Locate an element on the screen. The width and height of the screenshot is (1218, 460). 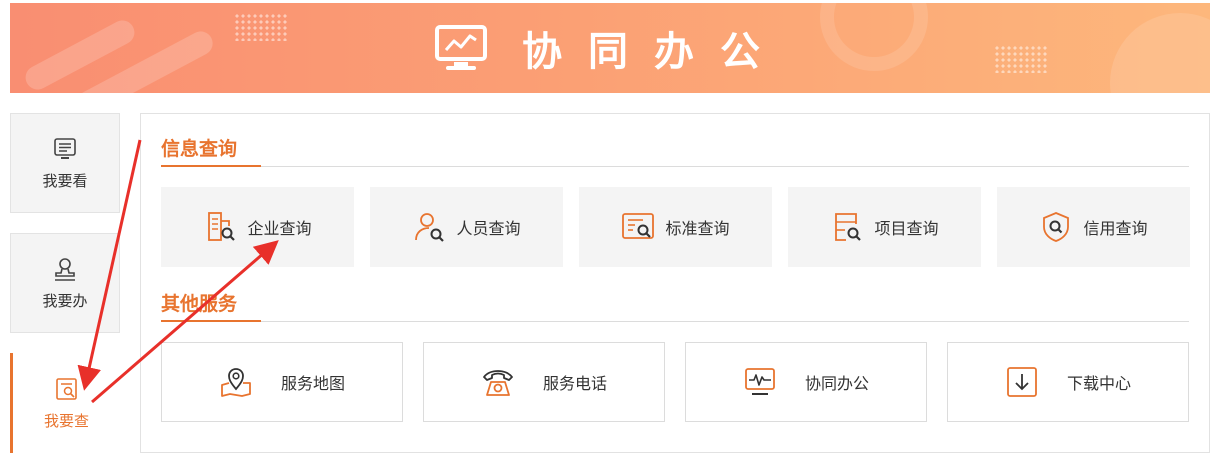
query-card-personnel: 人员查询 is located at coordinates (466, 227).